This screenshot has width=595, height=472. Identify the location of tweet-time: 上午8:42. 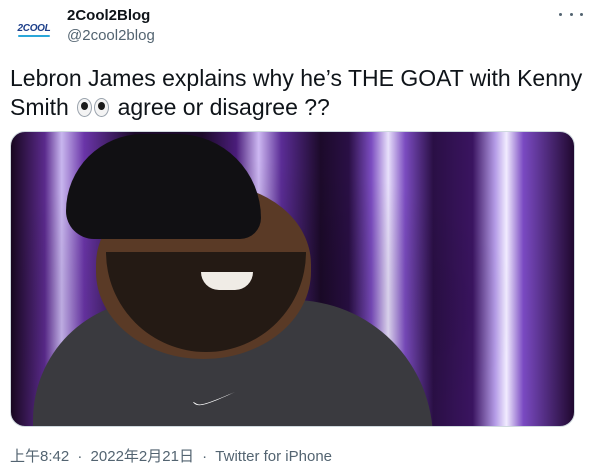
(39, 456).